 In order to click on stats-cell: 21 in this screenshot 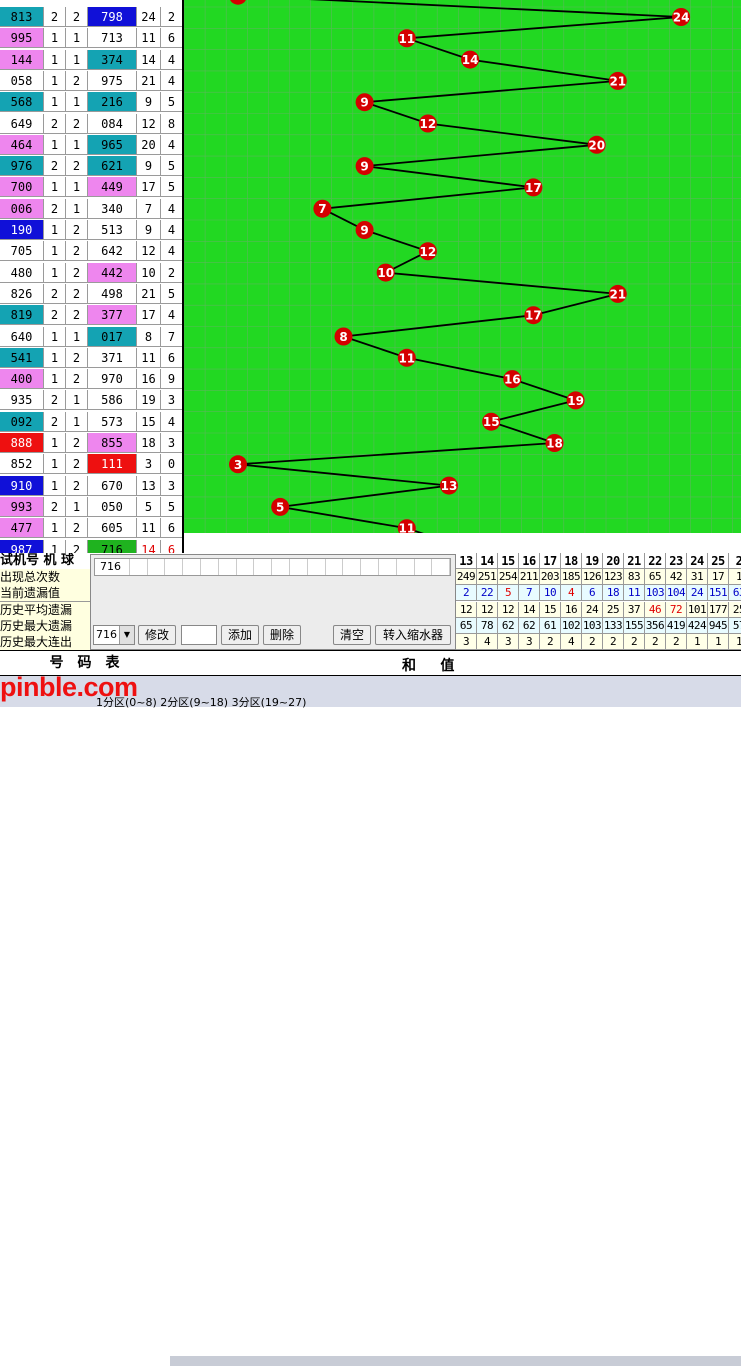, I will do `click(634, 561)`.